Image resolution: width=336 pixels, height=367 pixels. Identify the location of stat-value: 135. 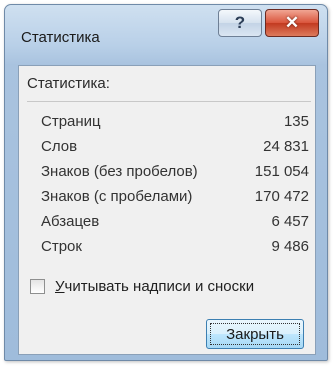
(296, 121).